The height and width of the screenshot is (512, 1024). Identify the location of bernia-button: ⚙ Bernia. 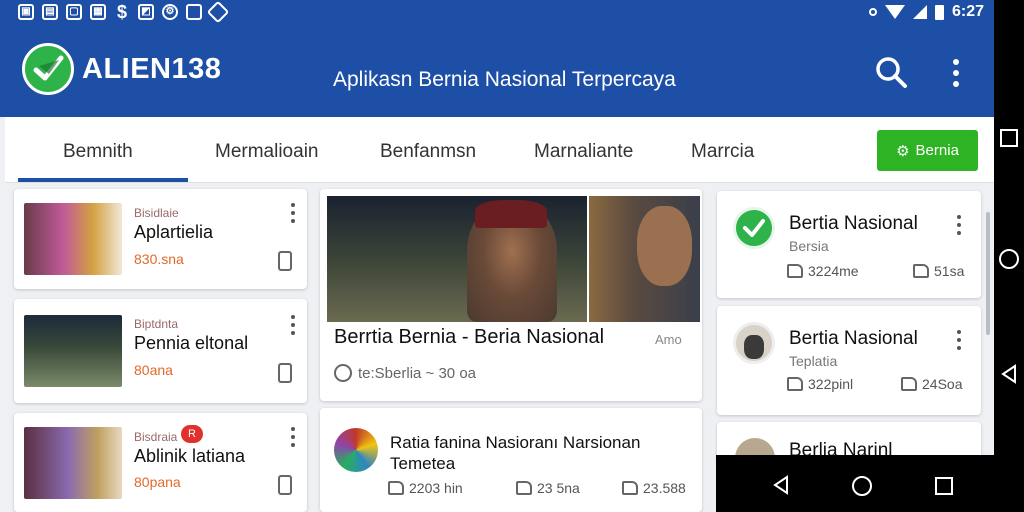
(927, 150).